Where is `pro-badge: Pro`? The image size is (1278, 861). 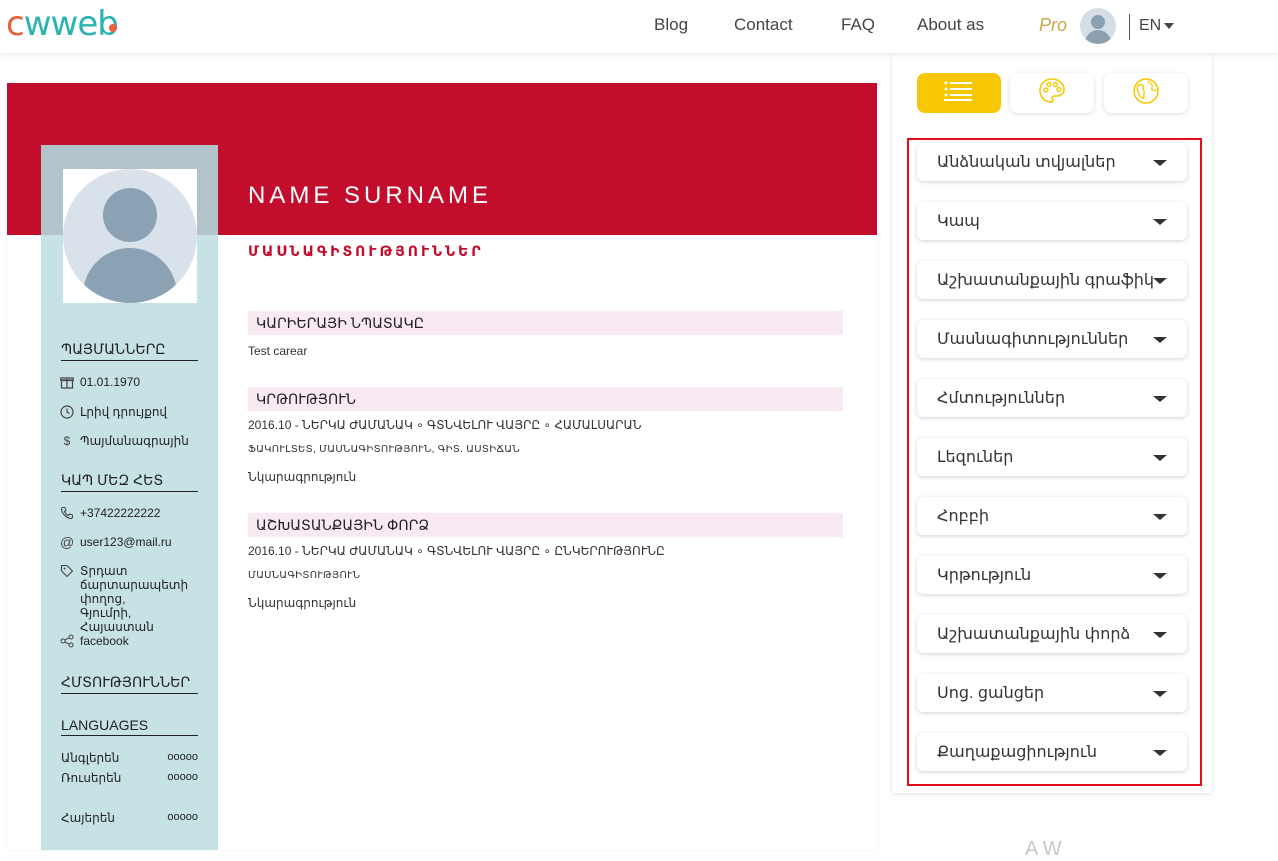 pro-badge: Pro is located at coordinates (1053, 25).